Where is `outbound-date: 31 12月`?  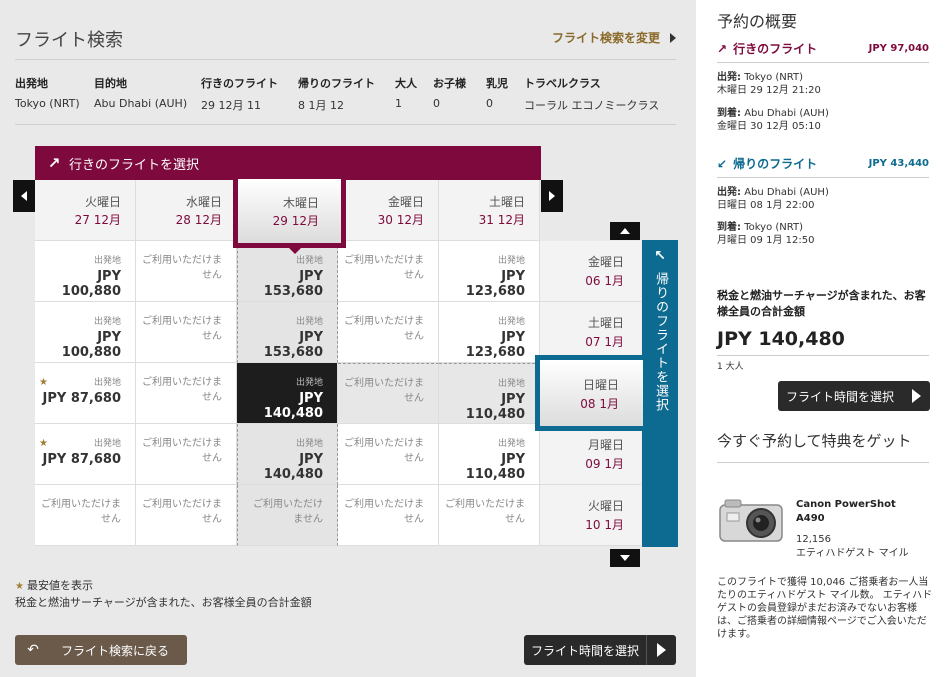 outbound-date: 31 12月 is located at coordinates (501, 220).